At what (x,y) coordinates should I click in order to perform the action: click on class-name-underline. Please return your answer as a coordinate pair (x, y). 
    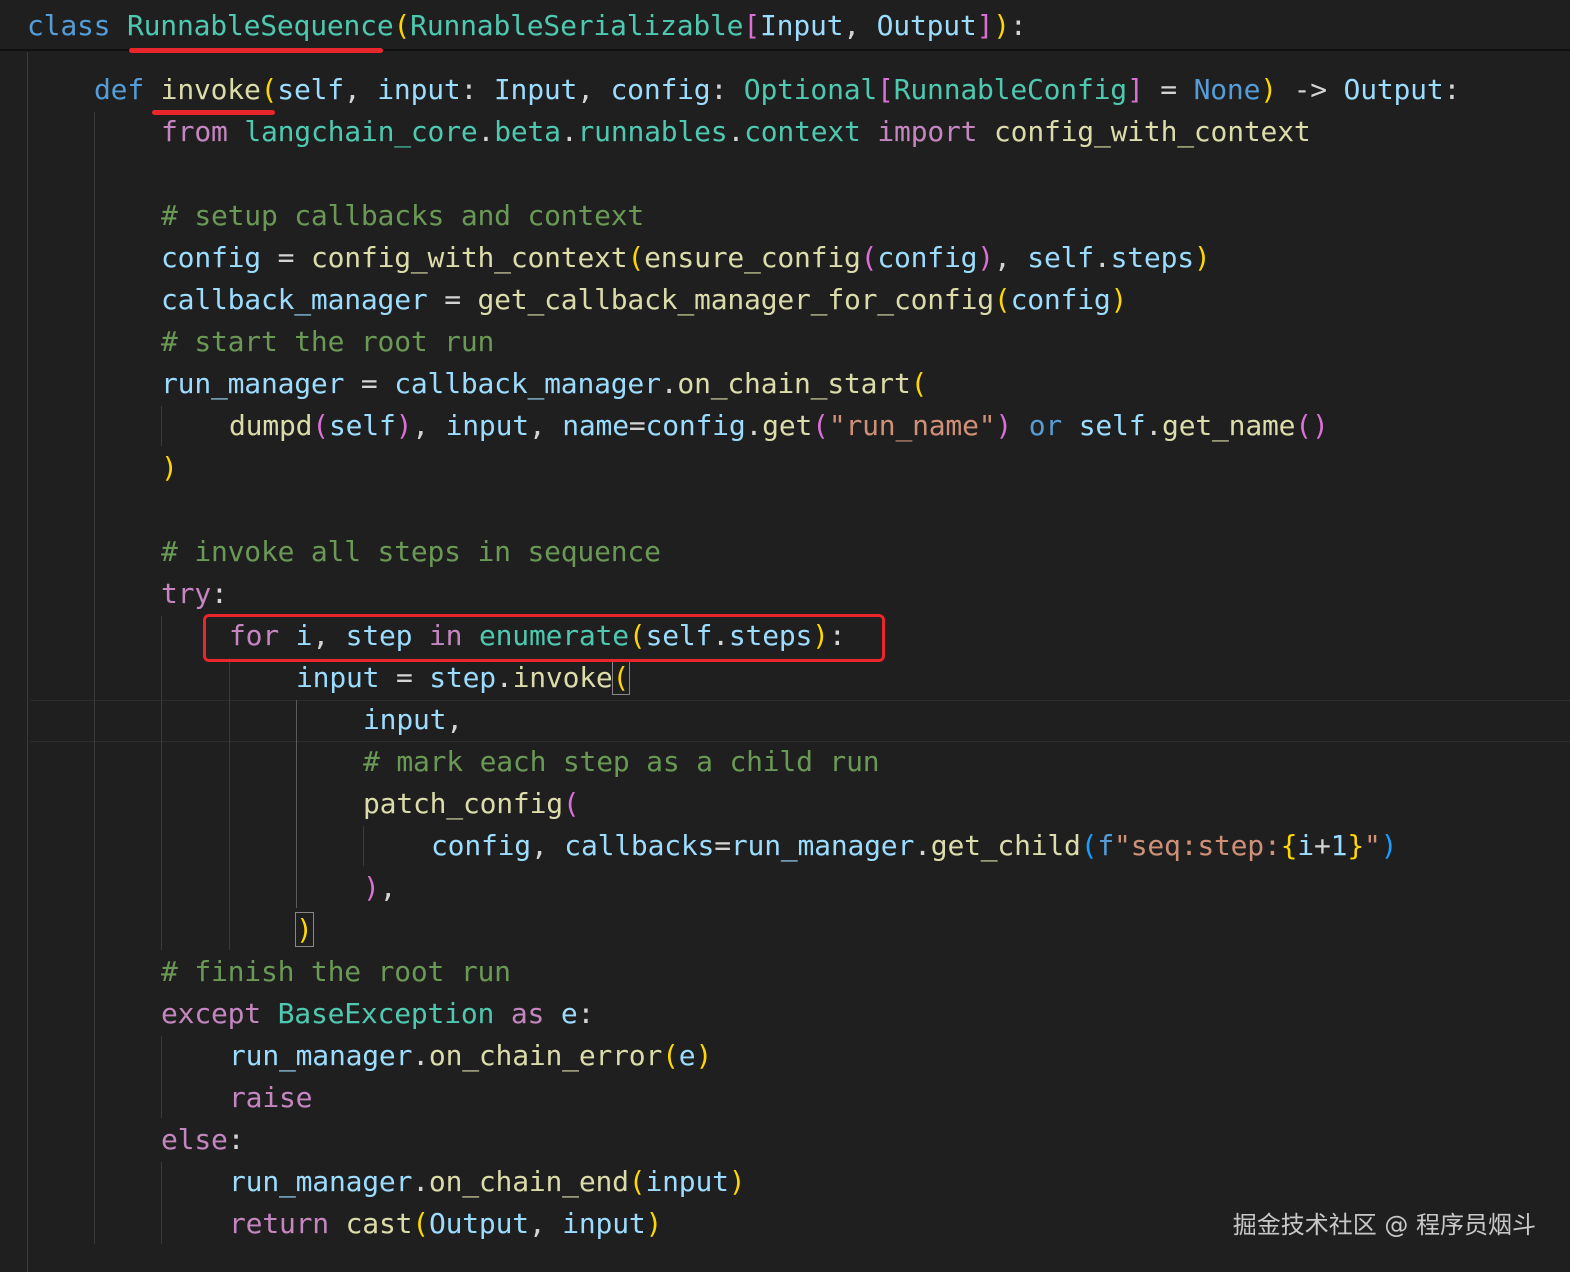
    Looking at the image, I should click on (256, 50).